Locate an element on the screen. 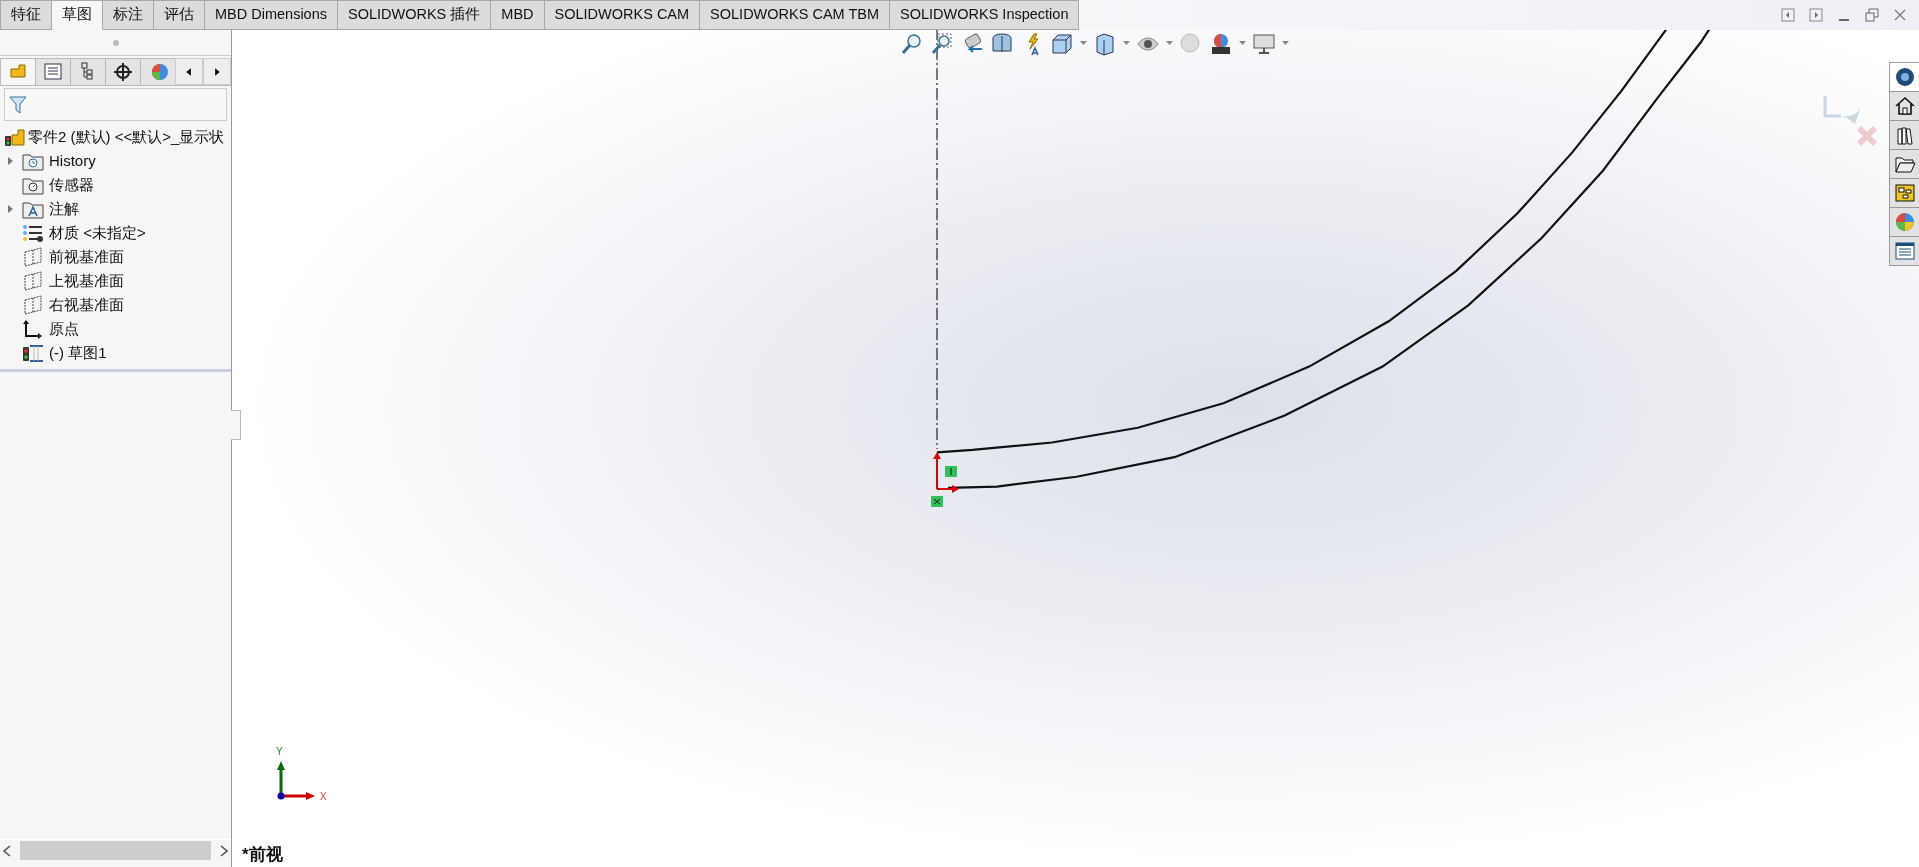  vertical-relation-icon is located at coordinates (951, 471).